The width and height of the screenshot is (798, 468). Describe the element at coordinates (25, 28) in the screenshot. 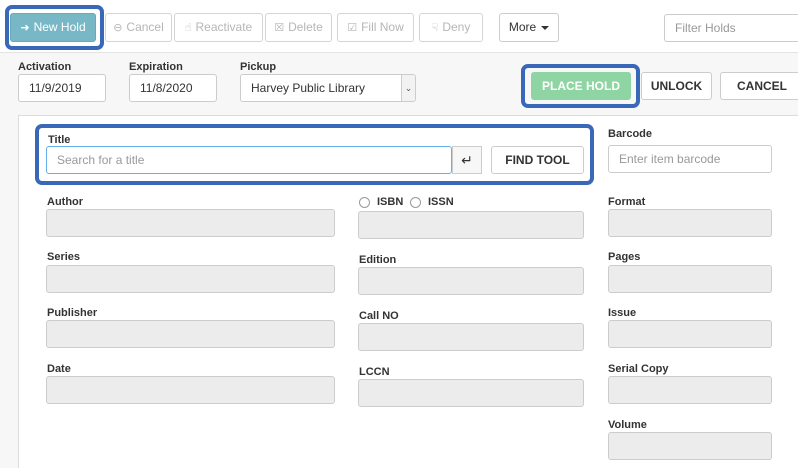

I see `sign-in-icon: ➜` at that location.